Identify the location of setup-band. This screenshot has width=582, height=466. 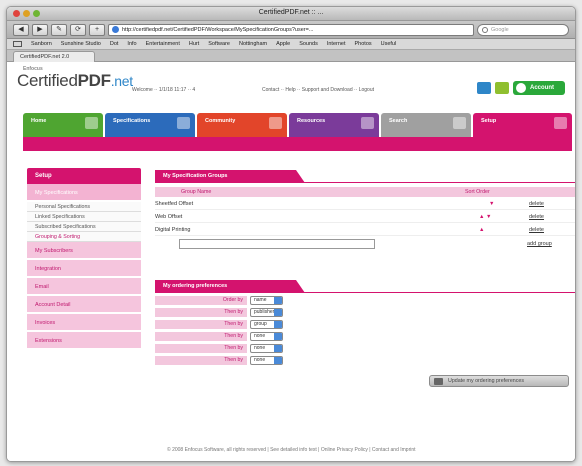
(297, 144).